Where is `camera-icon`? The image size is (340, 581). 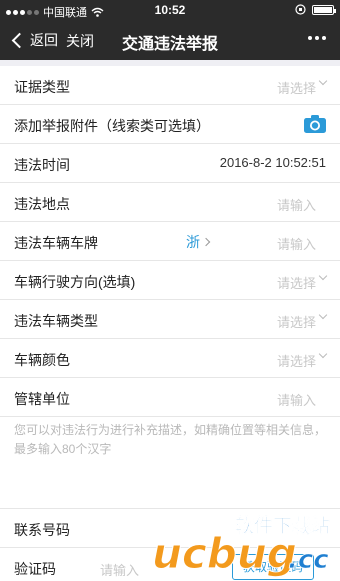 camera-icon is located at coordinates (315, 124).